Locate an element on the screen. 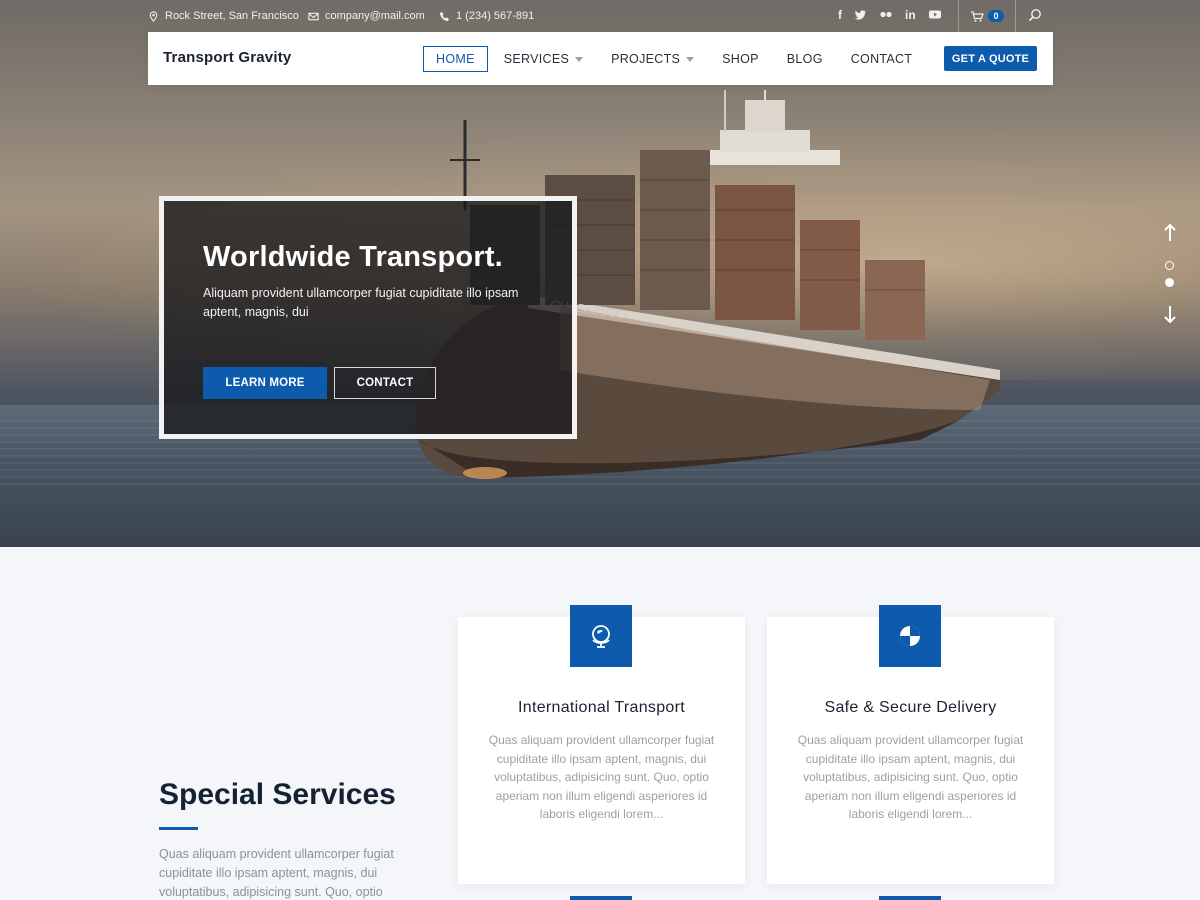 Image resolution: width=1200 pixels, height=900 pixels. nav-item-projects: PROJECTS is located at coordinates (652, 59).